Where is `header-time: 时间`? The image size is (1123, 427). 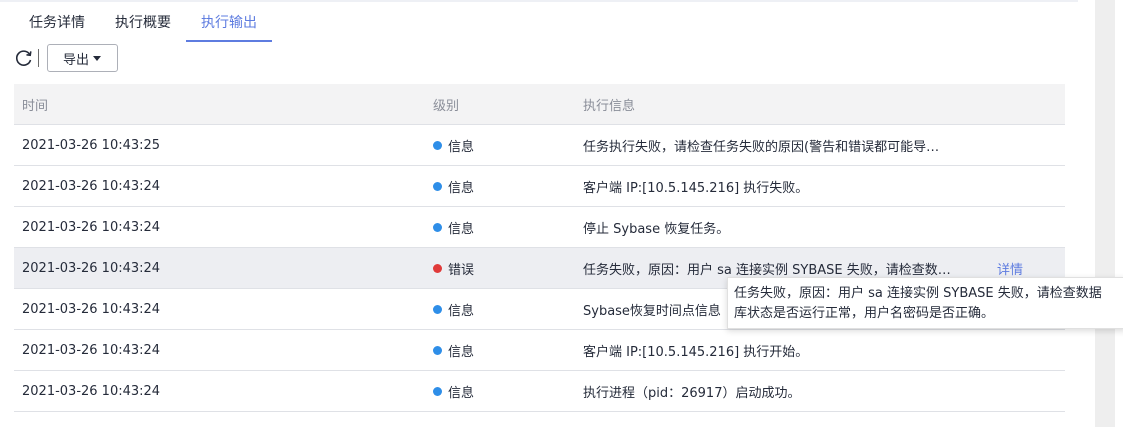 header-time: 时间 is located at coordinates (35, 106).